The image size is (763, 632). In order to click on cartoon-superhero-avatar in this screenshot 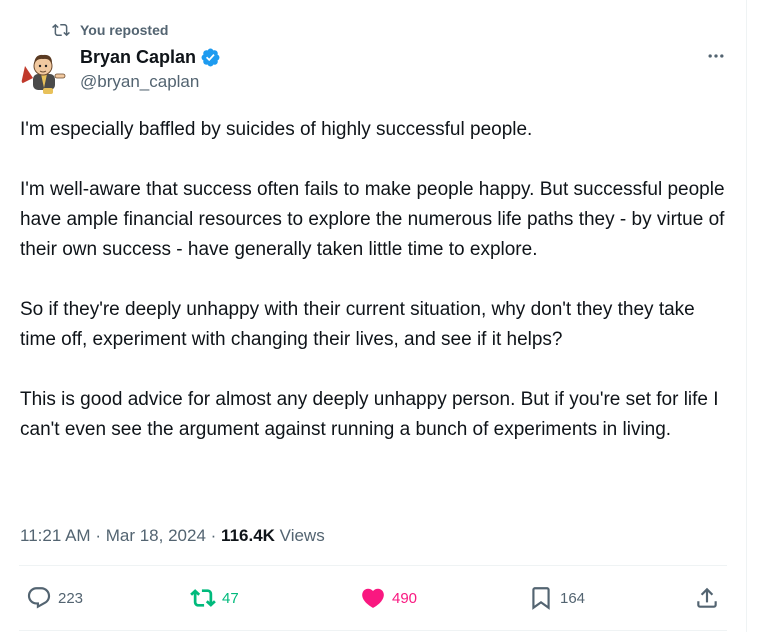, I will do `click(43, 74)`.